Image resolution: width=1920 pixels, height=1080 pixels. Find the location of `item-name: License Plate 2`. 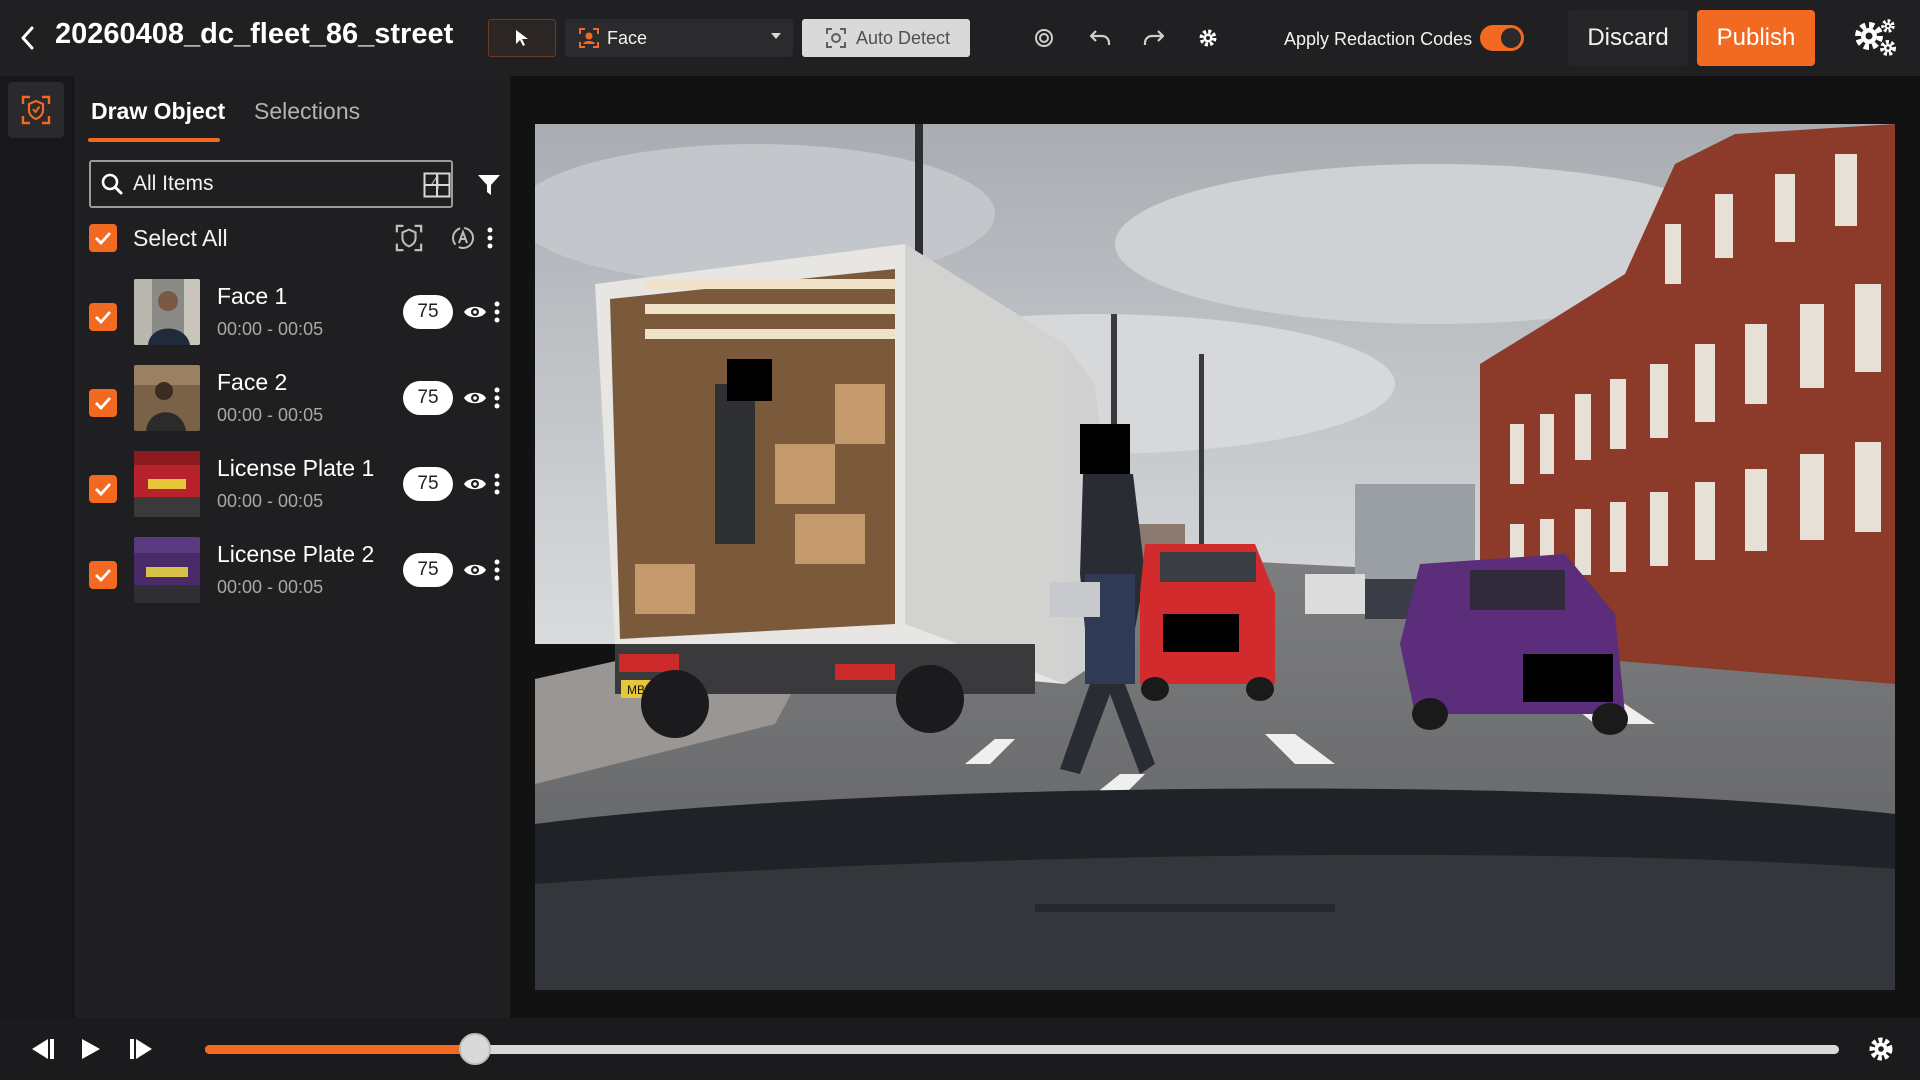

item-name: License Plate 2 is located at coordinates (296, 554).